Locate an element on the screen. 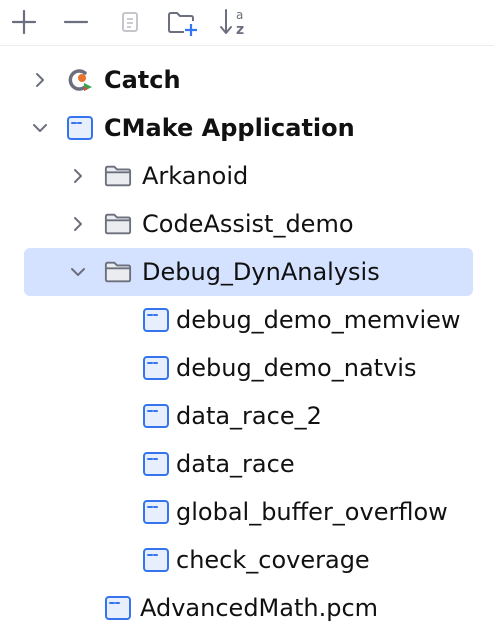 Image resolution: width=494 pixels, height=640 pixels. tree-item-debug-demo-memview: debug_demo_memview is located at coordinates (247, 320).